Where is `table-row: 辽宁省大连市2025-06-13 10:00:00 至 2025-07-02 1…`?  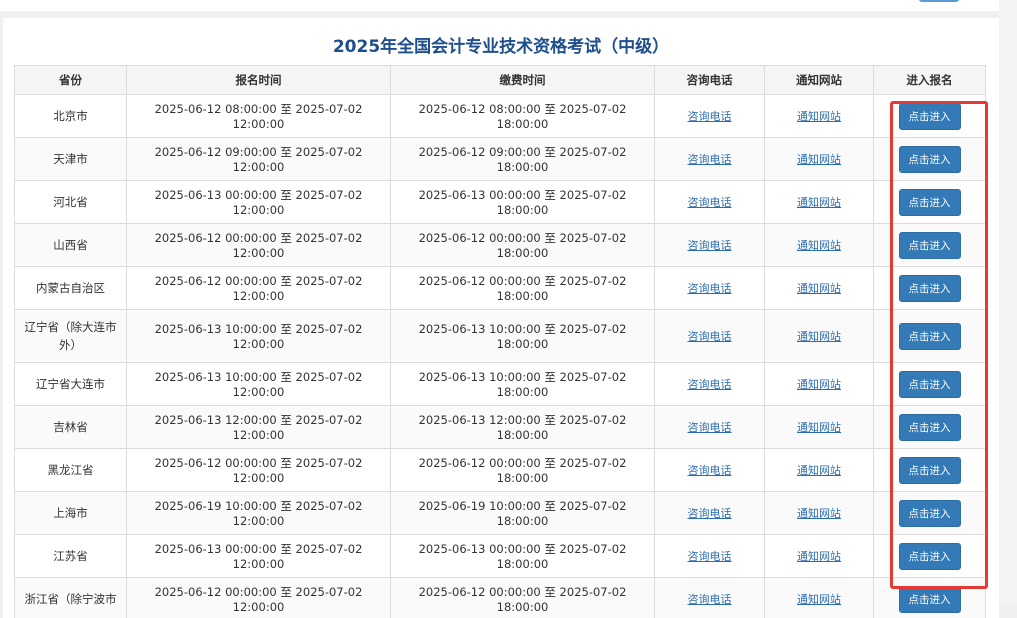
table-row: 辽宁省大连市2025-06-13 10:00:00 至 2025-07-02 1… is located at coordinates (500, 384).